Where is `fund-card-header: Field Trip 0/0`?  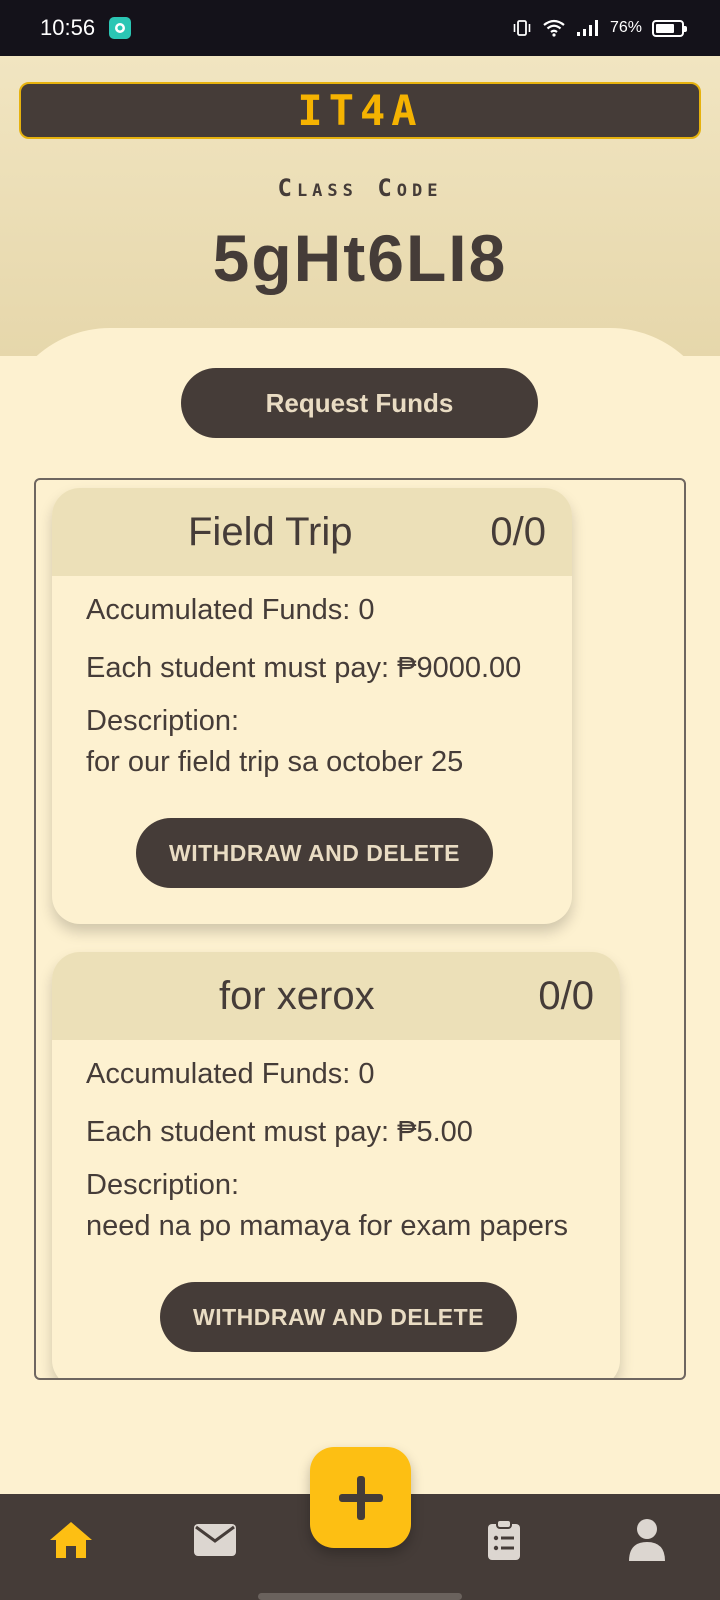 fund-card-header: Field Trip 0/0 is located at coordinates (312, 532).